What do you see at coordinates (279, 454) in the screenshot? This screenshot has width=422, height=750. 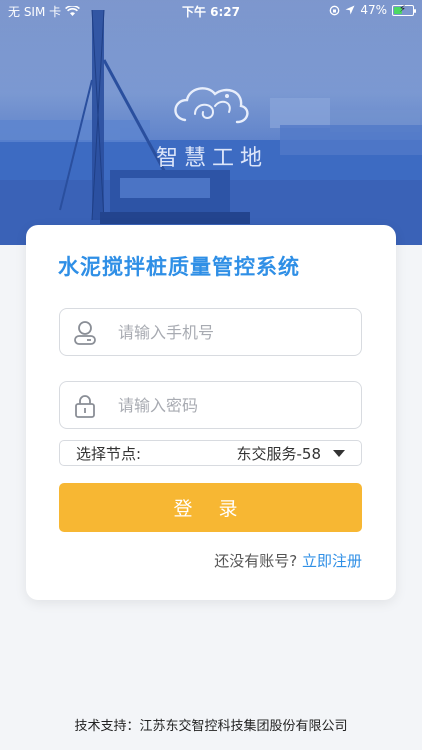 I see `node-value: 东交服务-58` at bounding box center [279, 454].